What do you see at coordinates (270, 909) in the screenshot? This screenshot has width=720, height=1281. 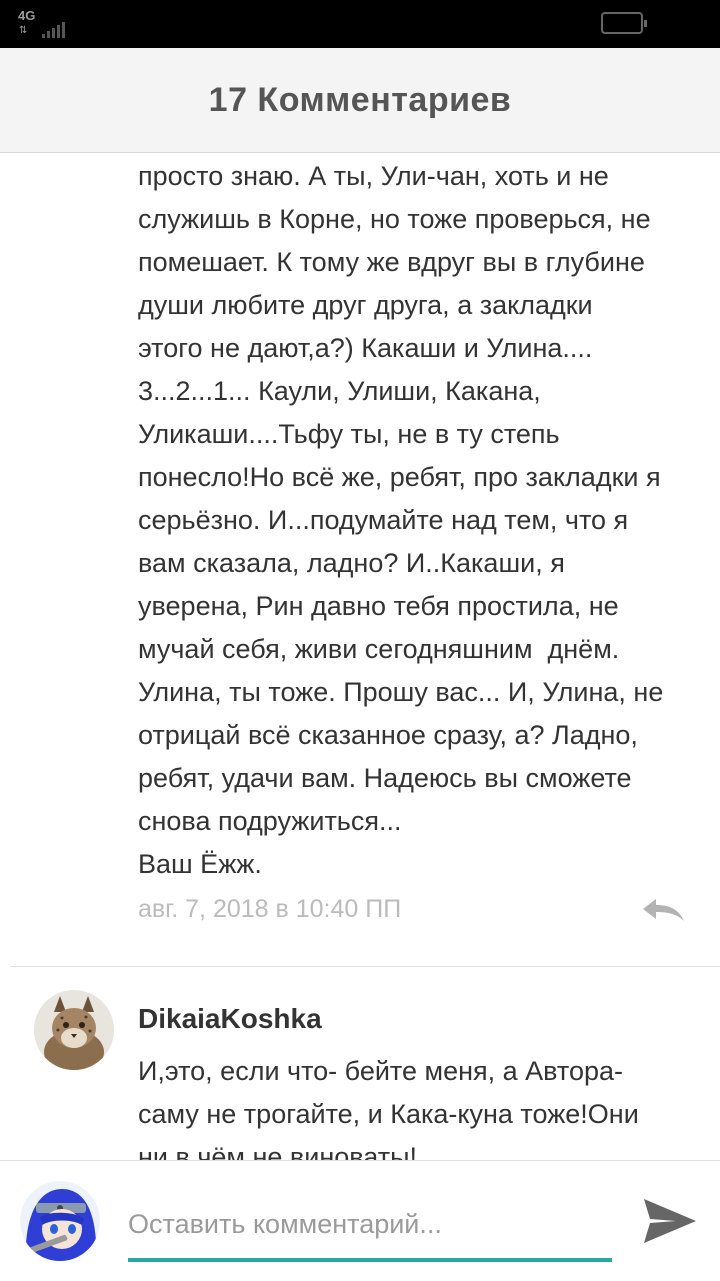 I see `comment-date: авг. 7, 2018 в 10:40 ПП` at bounding box center [270, 909].